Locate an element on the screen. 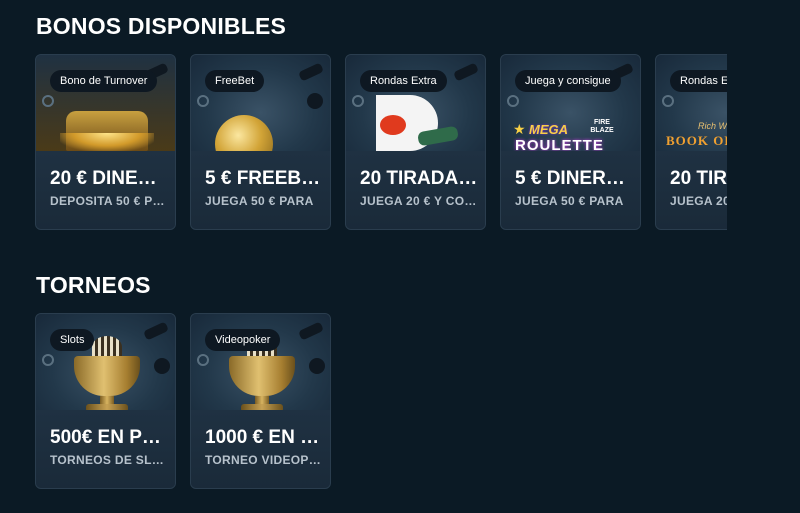 The width and height of the screenshot is (800, 513). card-image-trophy is located at coordinates (105, 362).